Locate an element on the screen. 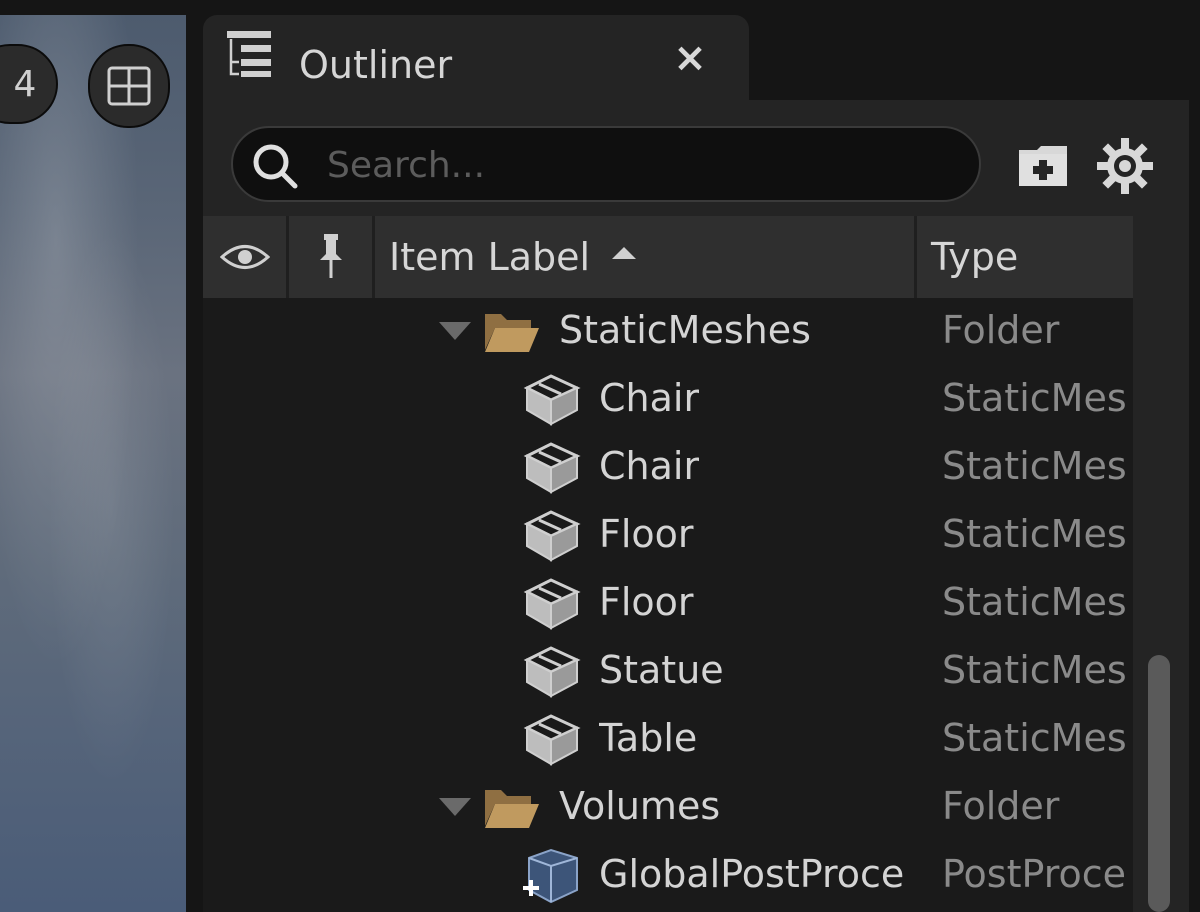  close-icon: × is located at coordinates (690, 58).